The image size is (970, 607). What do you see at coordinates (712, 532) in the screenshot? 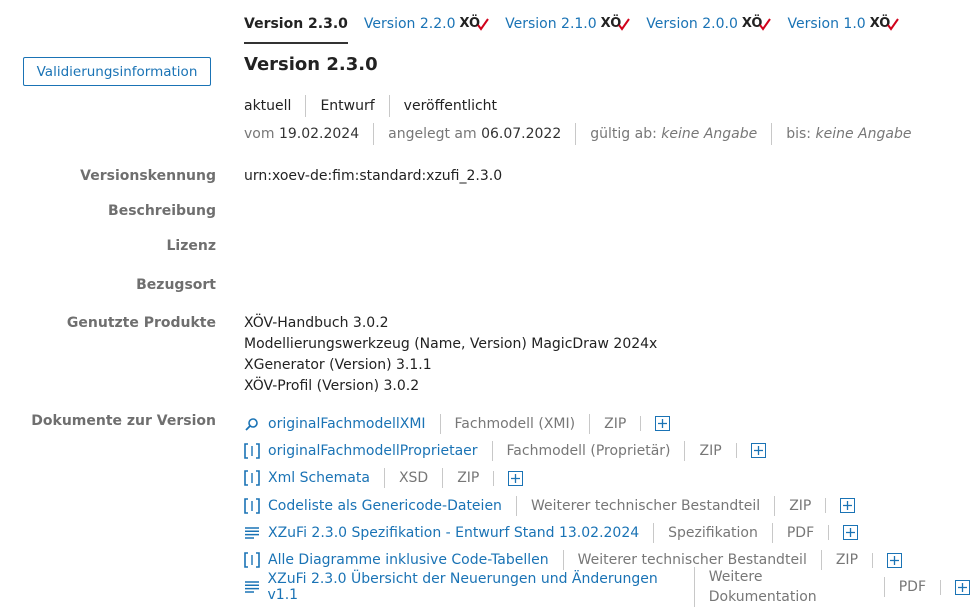
I see `document-type: Spezifikation` at bounding box center [712, 532].